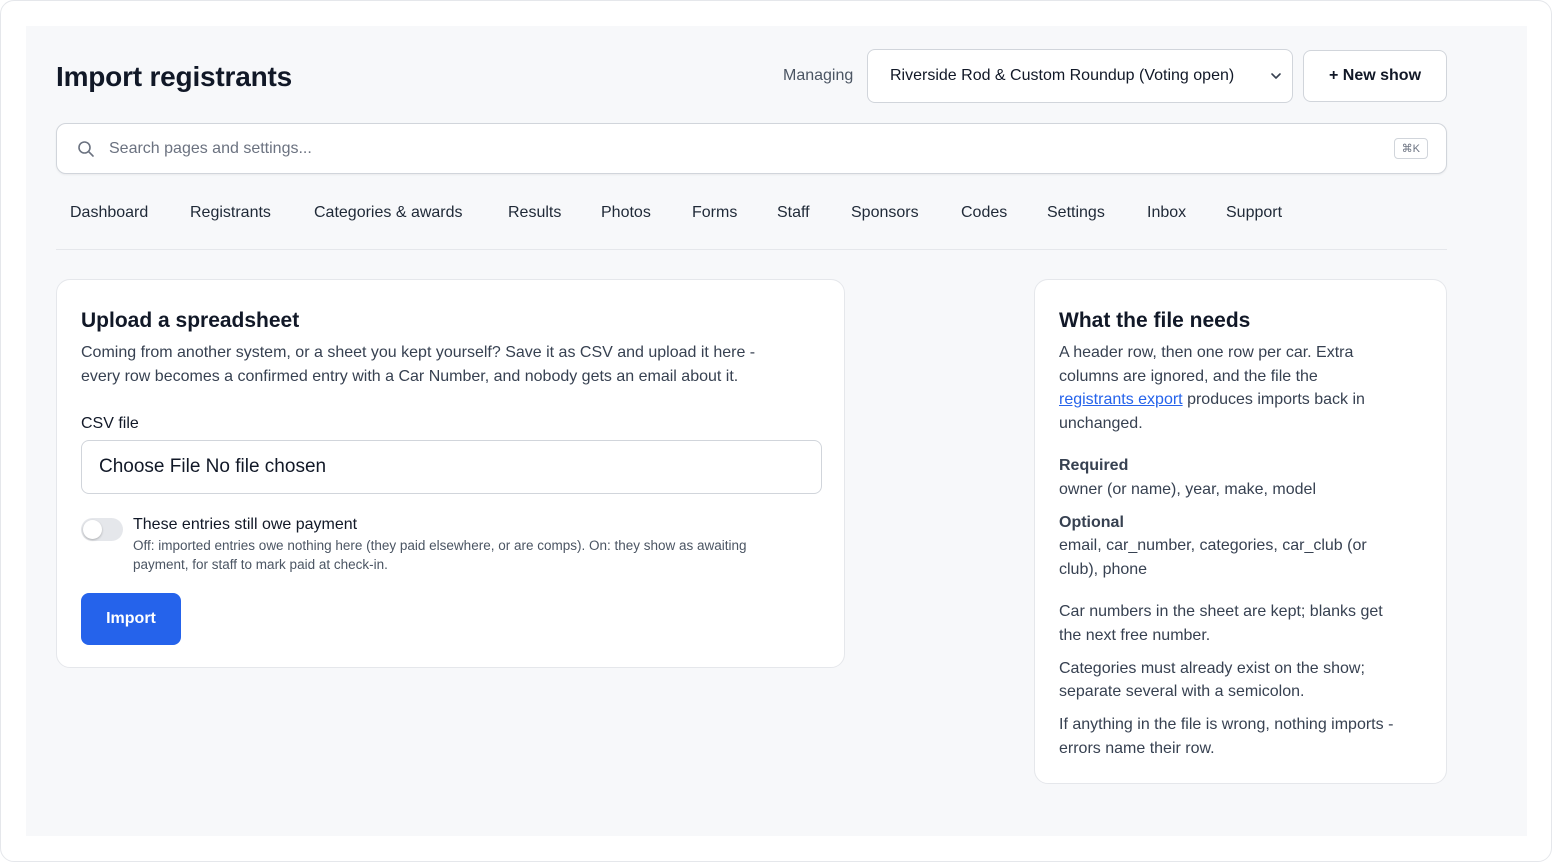 The height and width of the screenshot is (862, 1552). Describe the element at coordinates (534, 213) in the screenshot. I see `nav-item-results: Results` at that location.